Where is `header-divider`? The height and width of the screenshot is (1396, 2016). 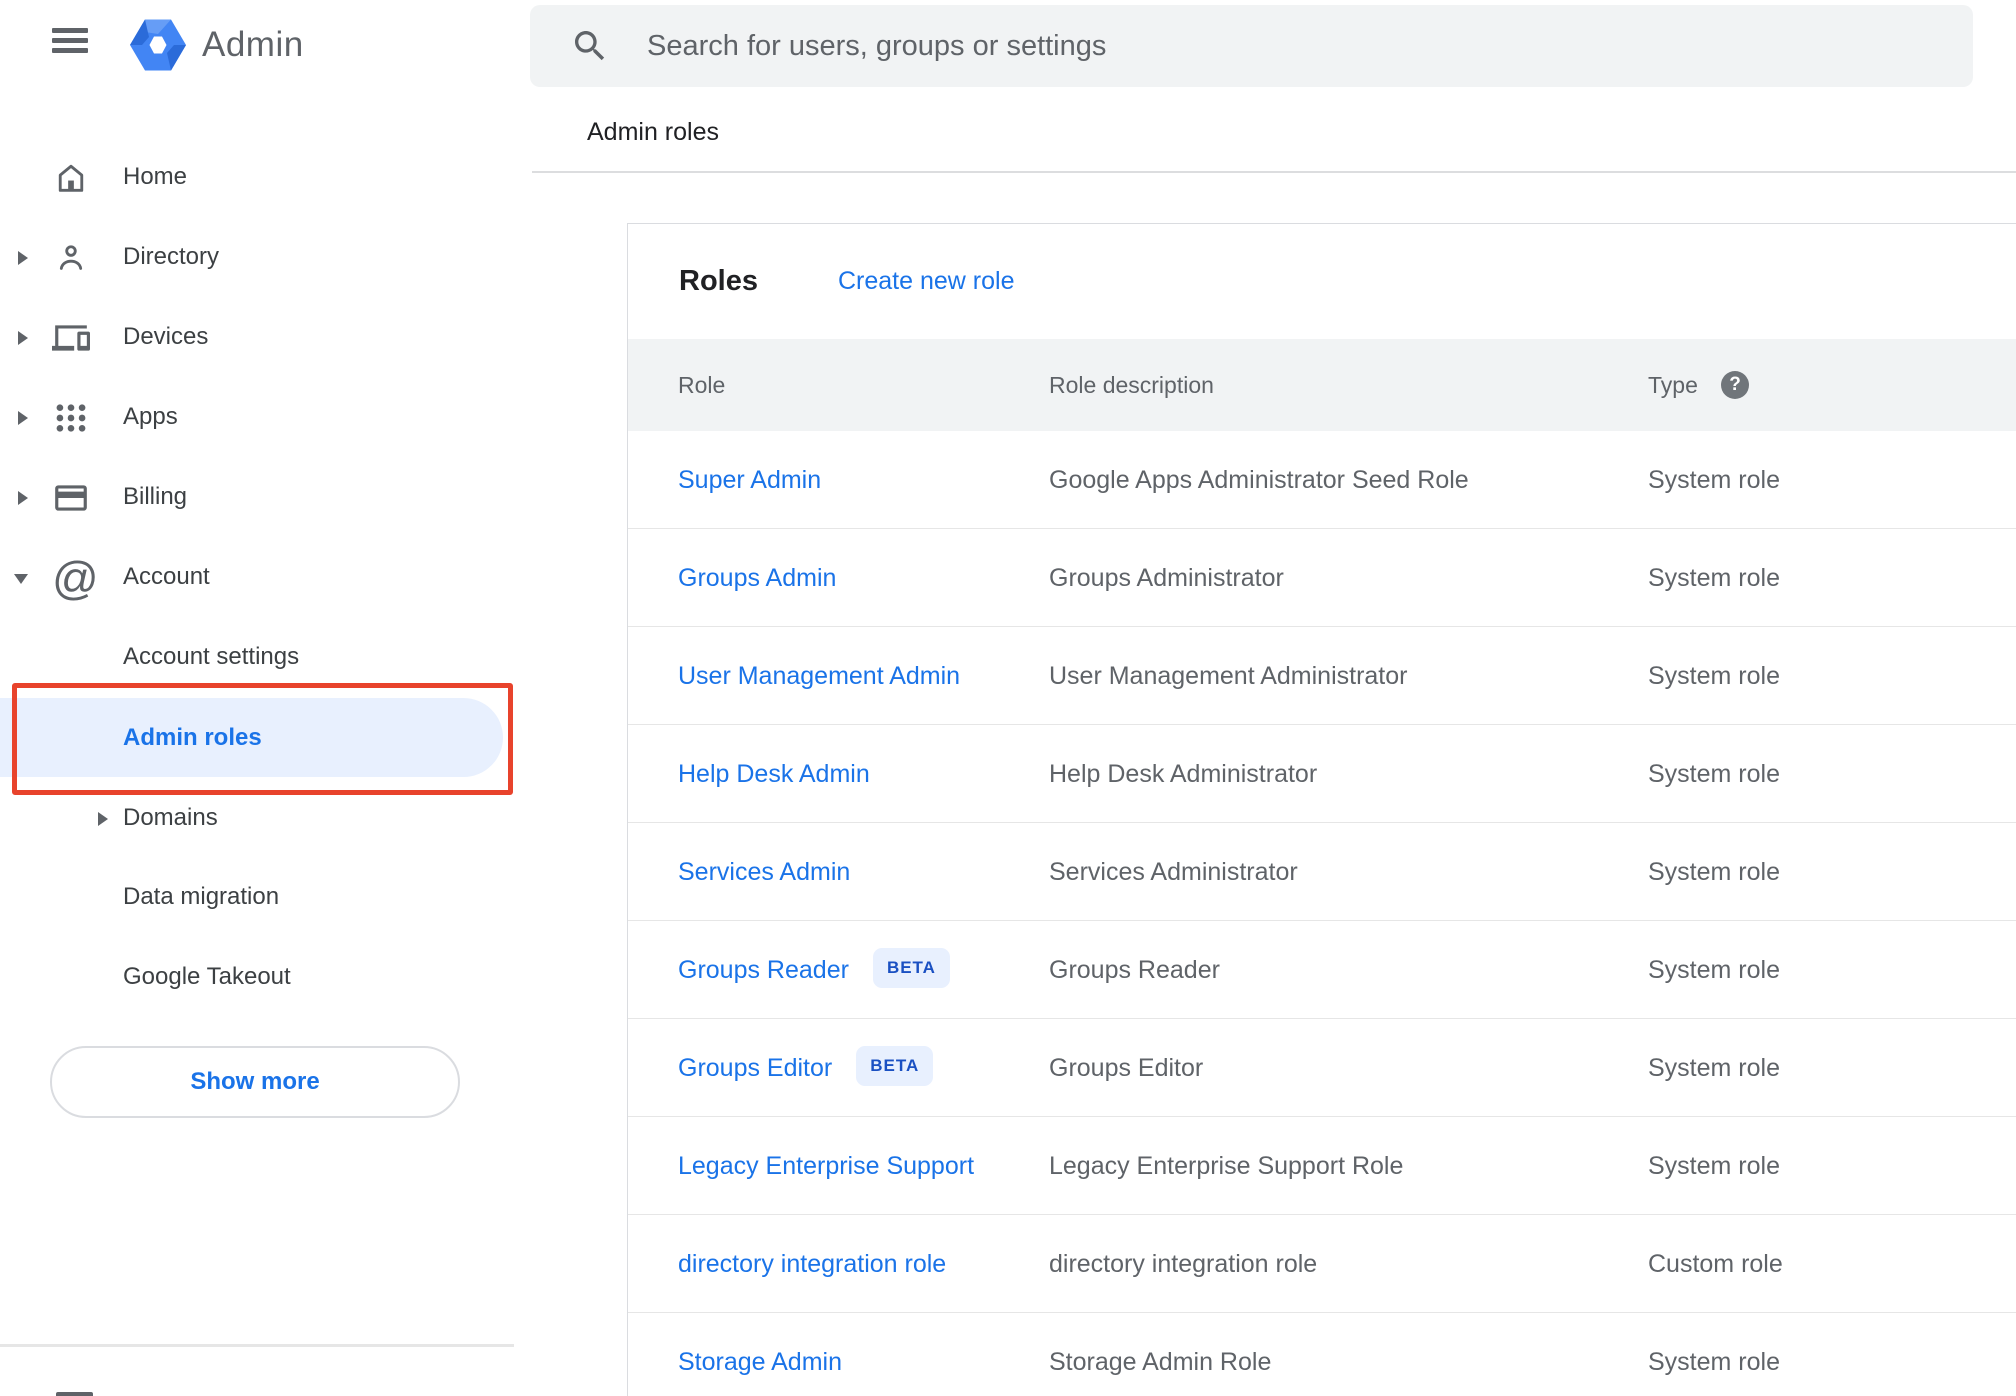 header-divider is located at coordinates (1274, 172).